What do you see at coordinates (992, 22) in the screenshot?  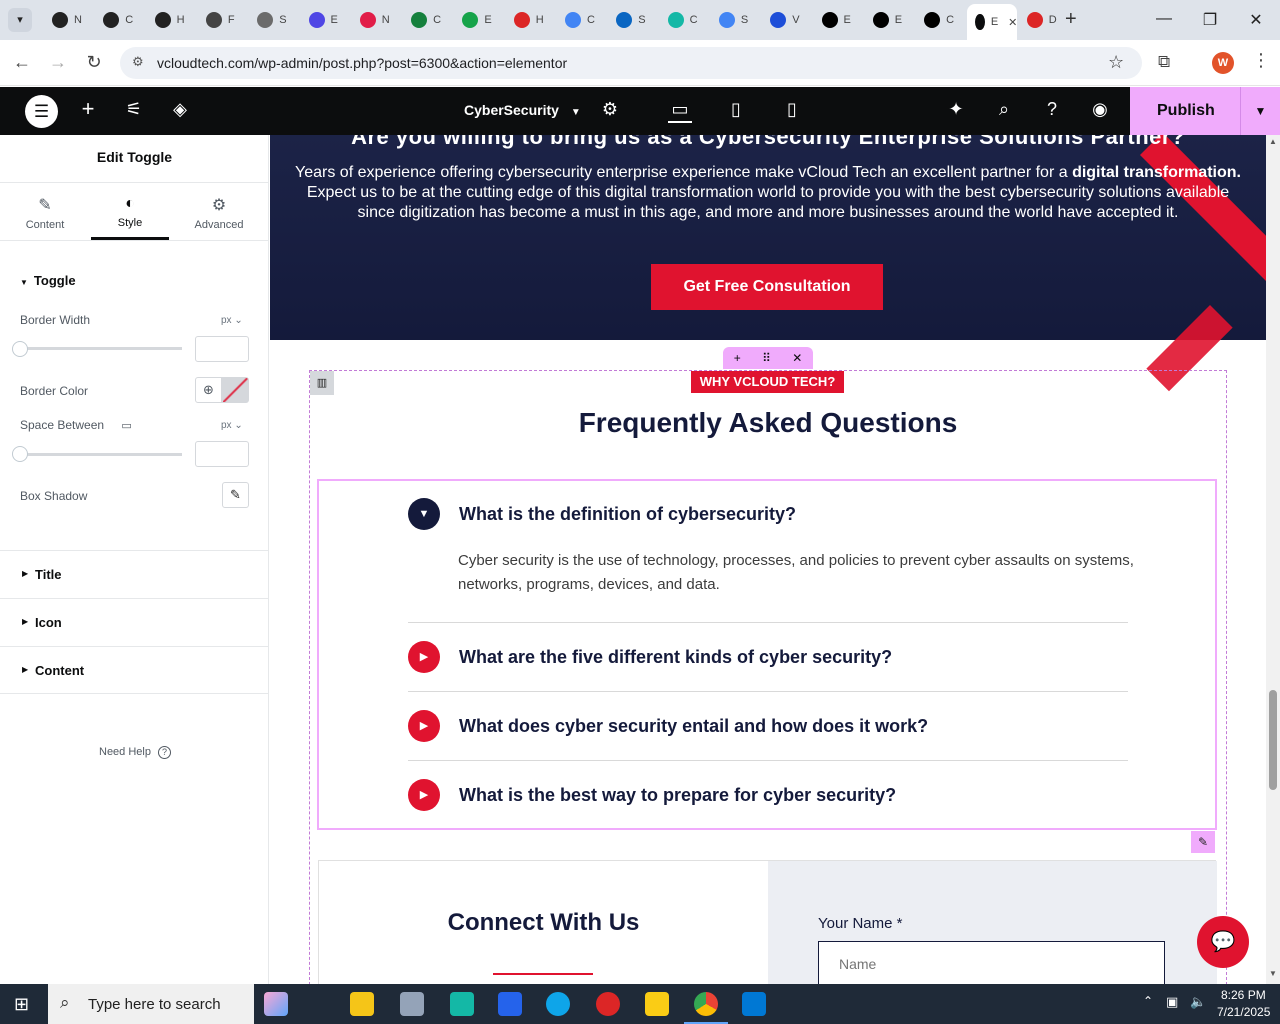 I see `browser-tab: E ✕` at bounding box center [992, 22].